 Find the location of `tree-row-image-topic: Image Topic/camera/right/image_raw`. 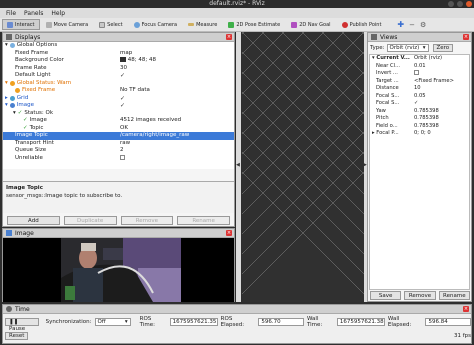

tree-row-image-topic: Image Topic/camera/right/image_raw is located at coordinates (118, 136).